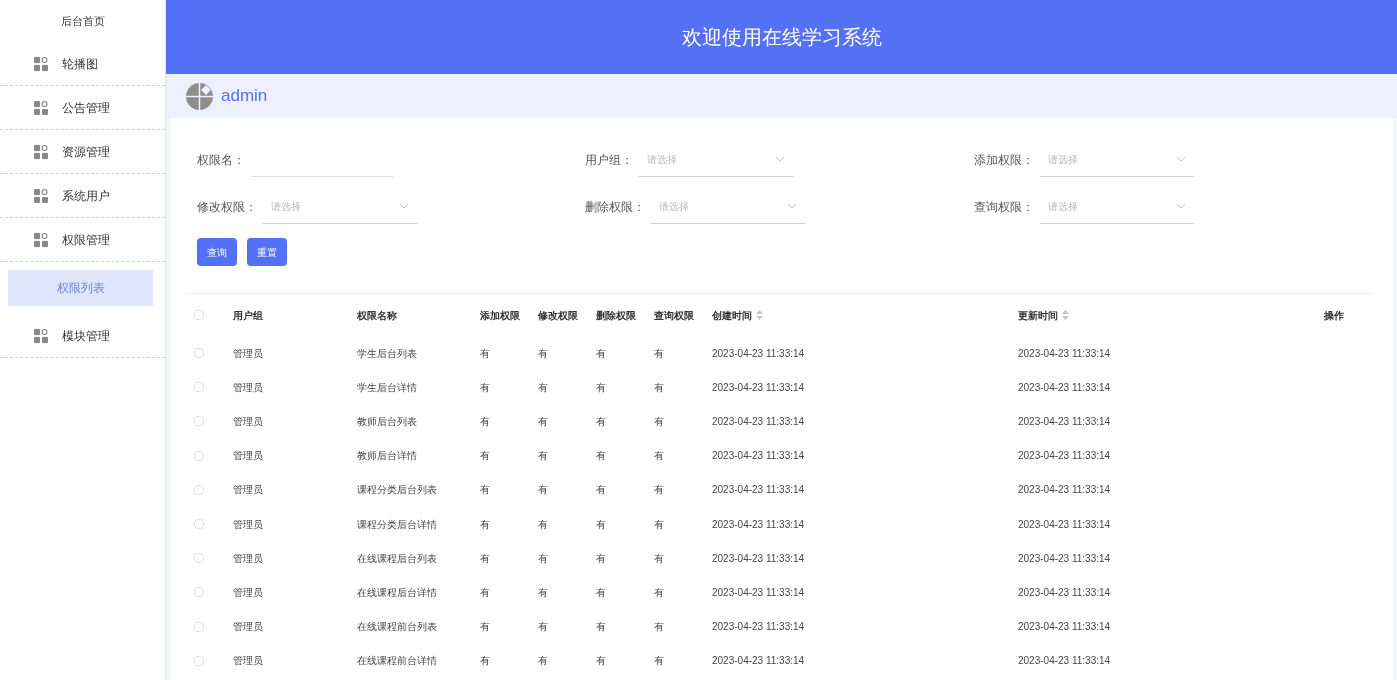 The width and height of the screenshot is (1397, 680). Describe the element at coordinates (674, 315) in the screenshot. I see `column-header: 查询权限` at that location.